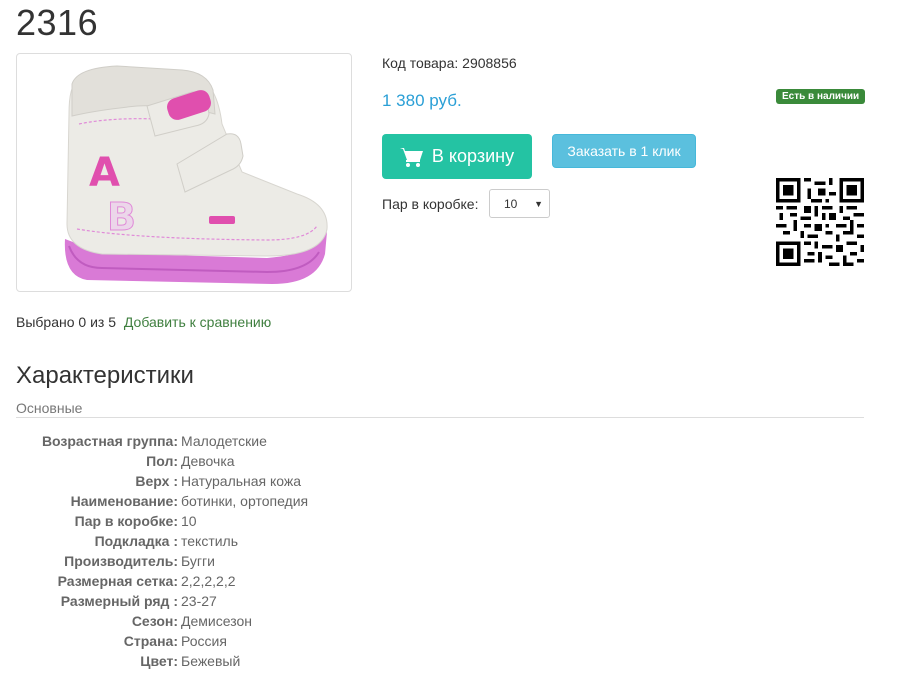 The height and width of the screenshot is (697, 907). Describe the element at coordinates (316, 541) in the screenshot. I see `spec-row: Подкладка : текстиль` at that location.